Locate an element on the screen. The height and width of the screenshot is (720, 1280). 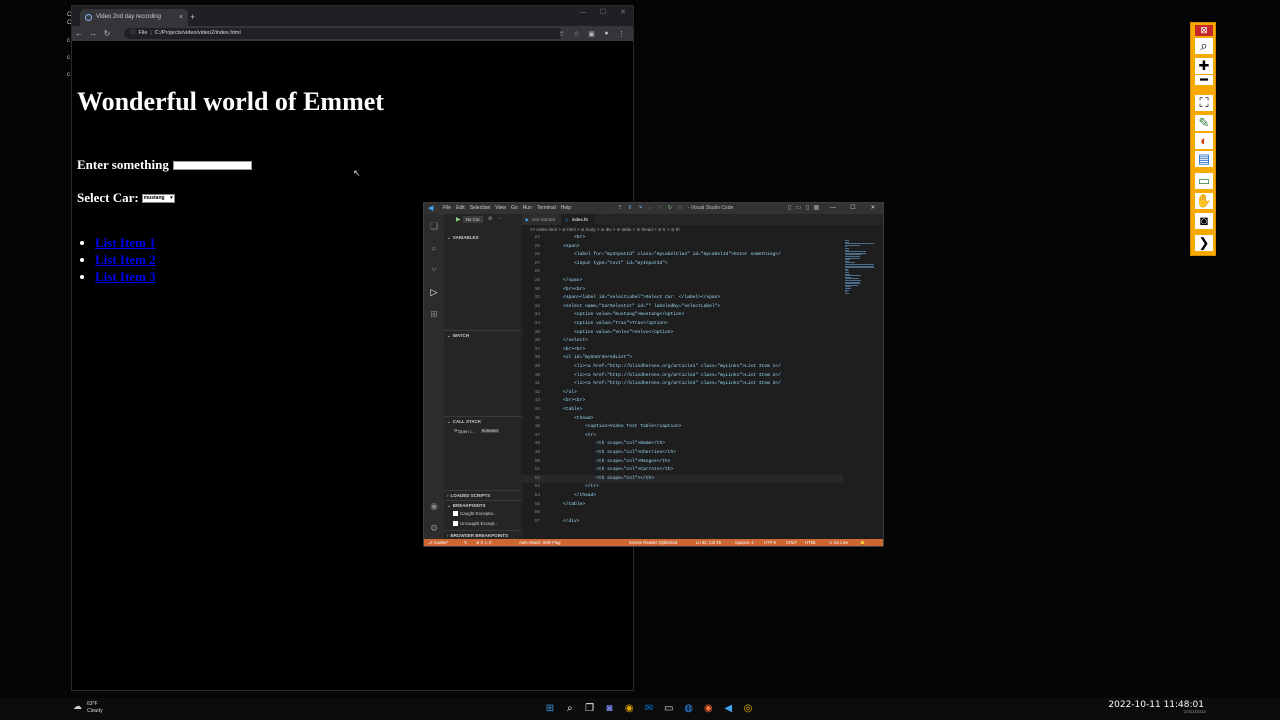
profile-icon: ● is located at coordinates (606, 33).